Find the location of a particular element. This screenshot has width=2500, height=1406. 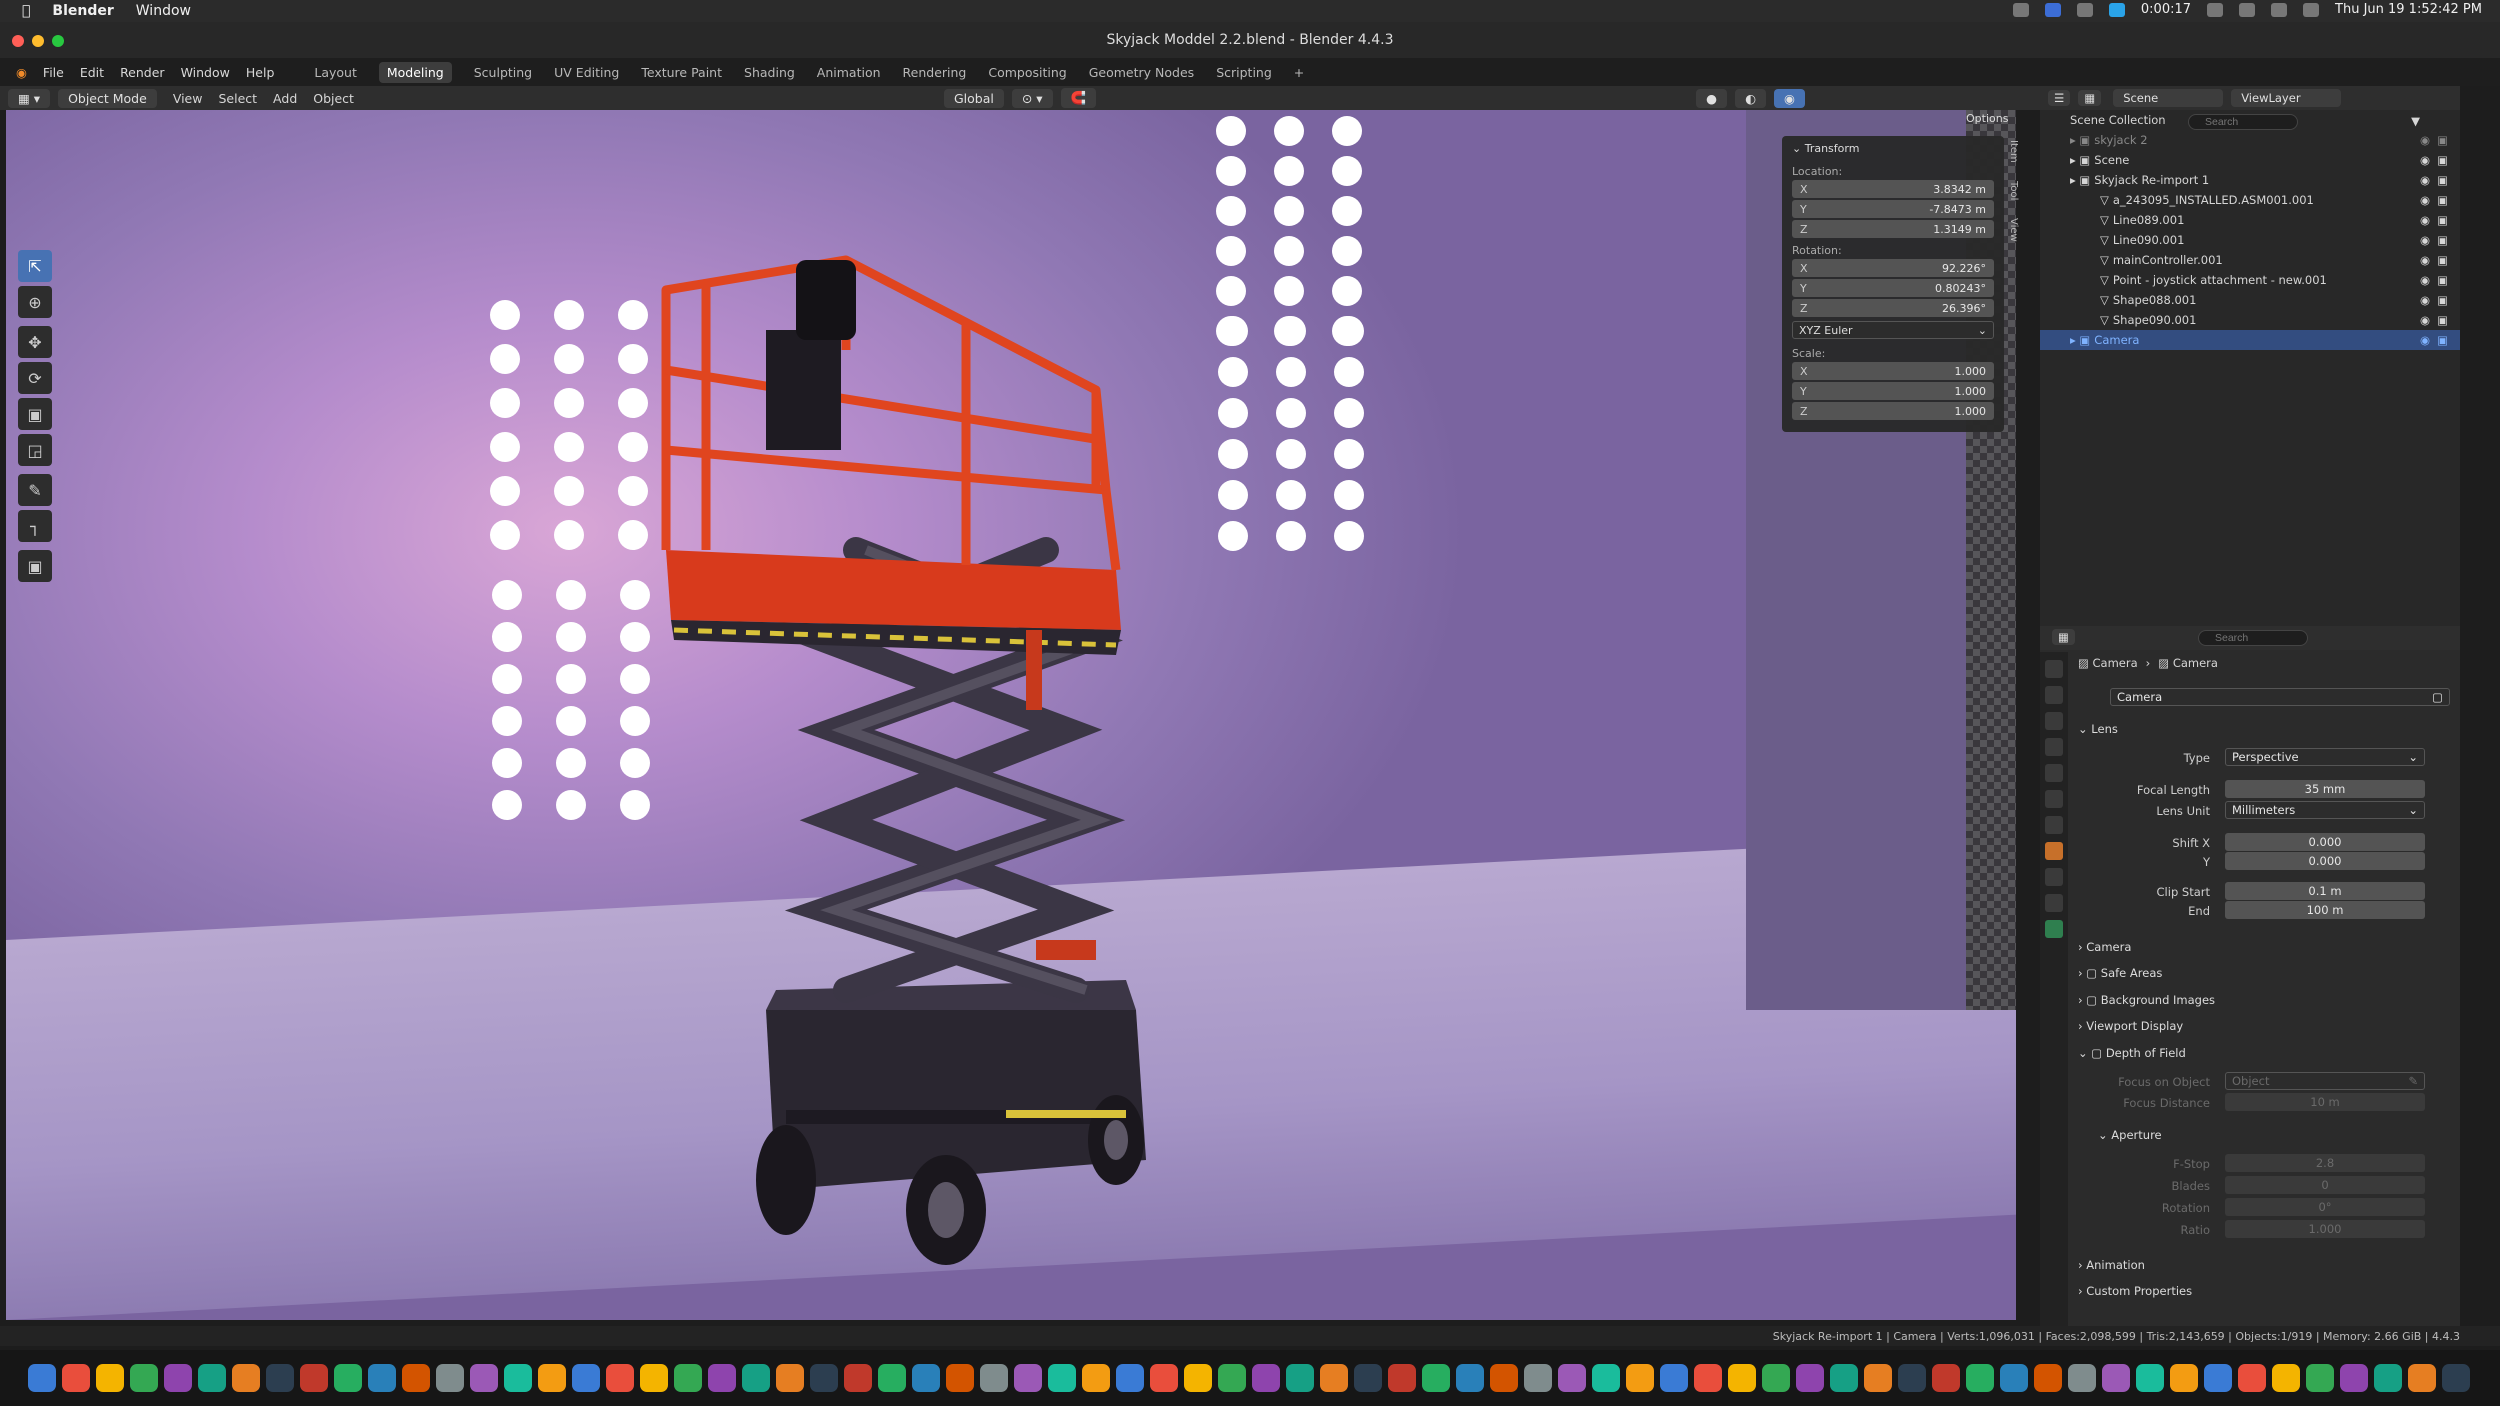

close-window-button is located at coordinates (18, 41).